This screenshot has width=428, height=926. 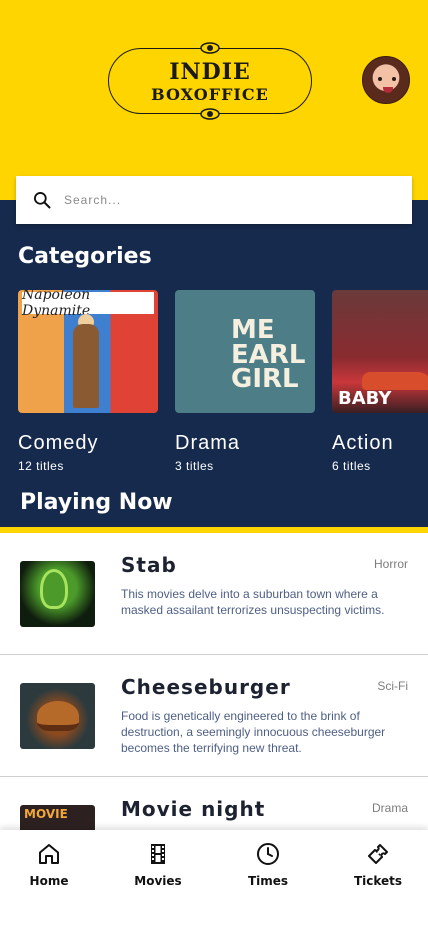 I want to click on category-count: 6 titles, so click(x=351, y=466).